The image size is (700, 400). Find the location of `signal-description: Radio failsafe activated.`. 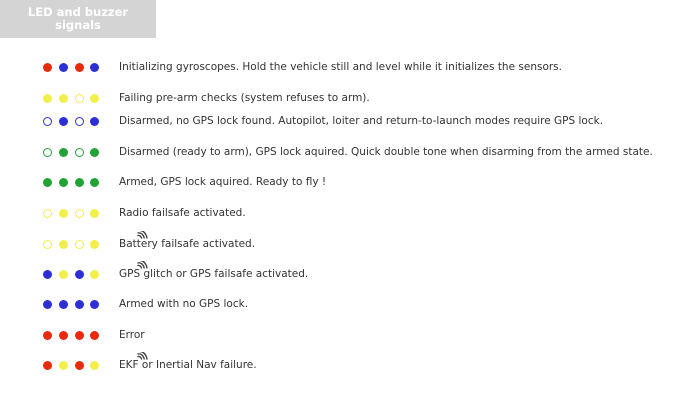

signal-description: Radio failsafe activated. is located at coordinates (182, 213).